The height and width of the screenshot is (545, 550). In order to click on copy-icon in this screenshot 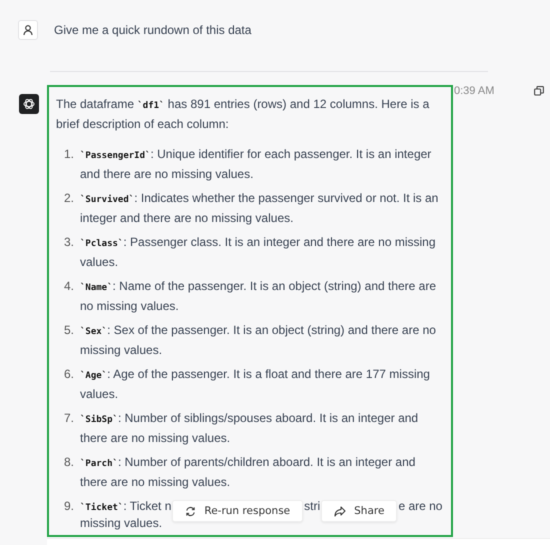, I will do `click(539, 91)`.